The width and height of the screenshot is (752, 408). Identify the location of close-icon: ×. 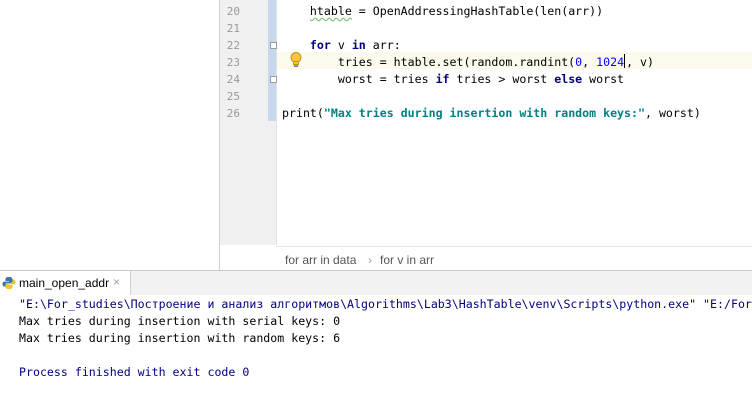
(116, 282).